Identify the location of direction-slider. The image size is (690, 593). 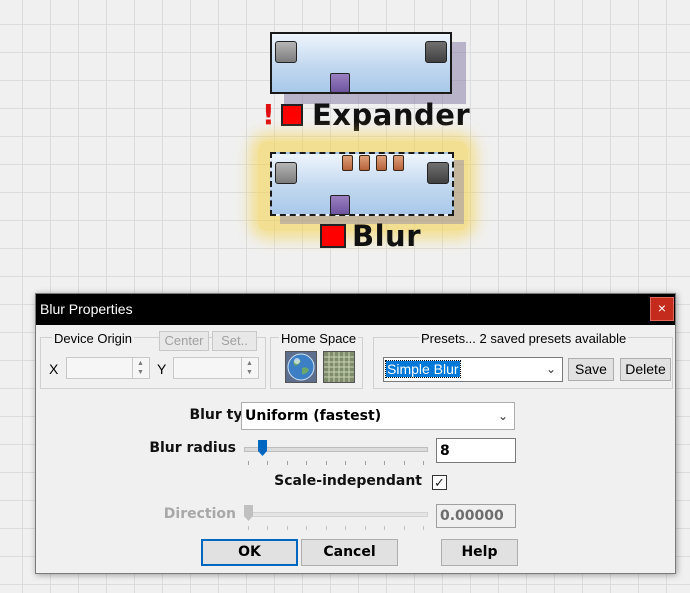
(336, 518).